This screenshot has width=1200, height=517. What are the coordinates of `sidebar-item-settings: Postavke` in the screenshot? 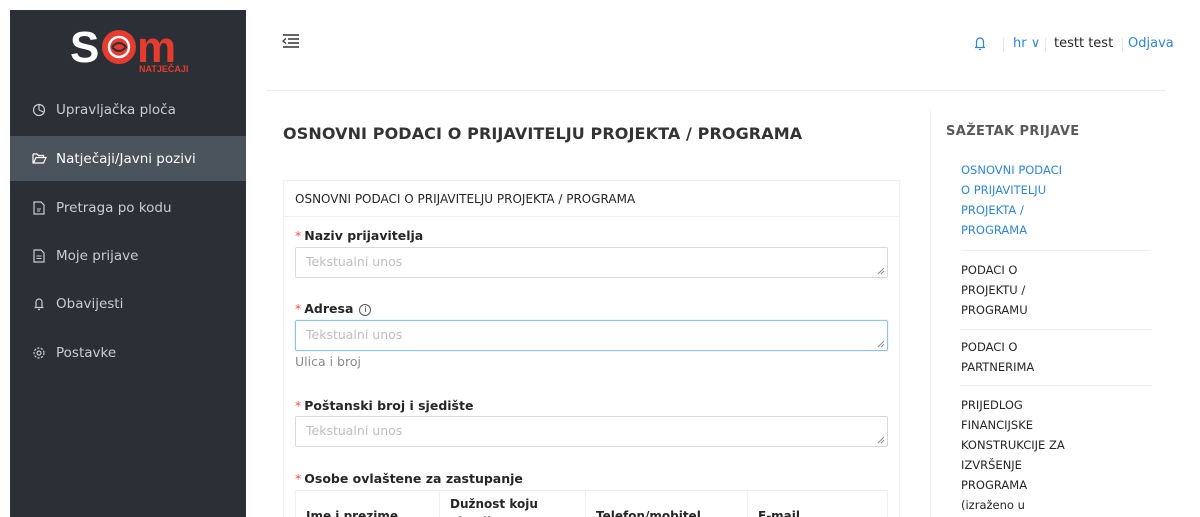 It's located at (128, 352).